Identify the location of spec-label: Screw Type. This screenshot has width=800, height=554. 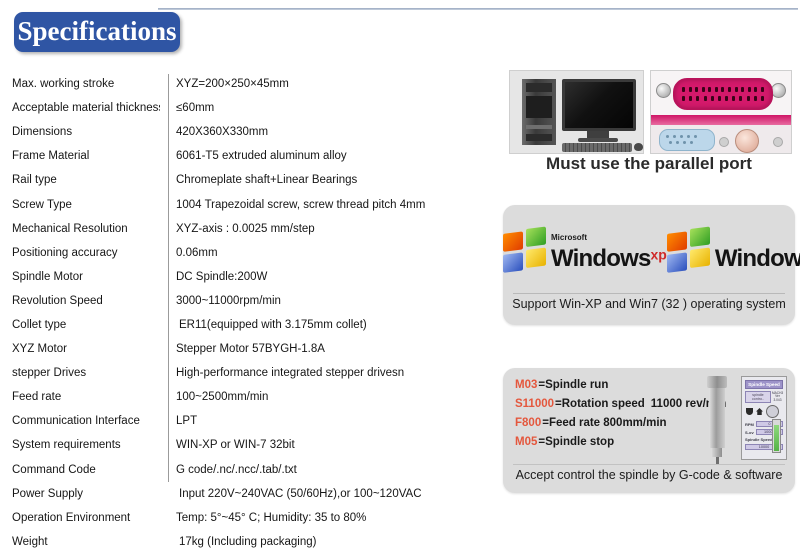
(42, 204).